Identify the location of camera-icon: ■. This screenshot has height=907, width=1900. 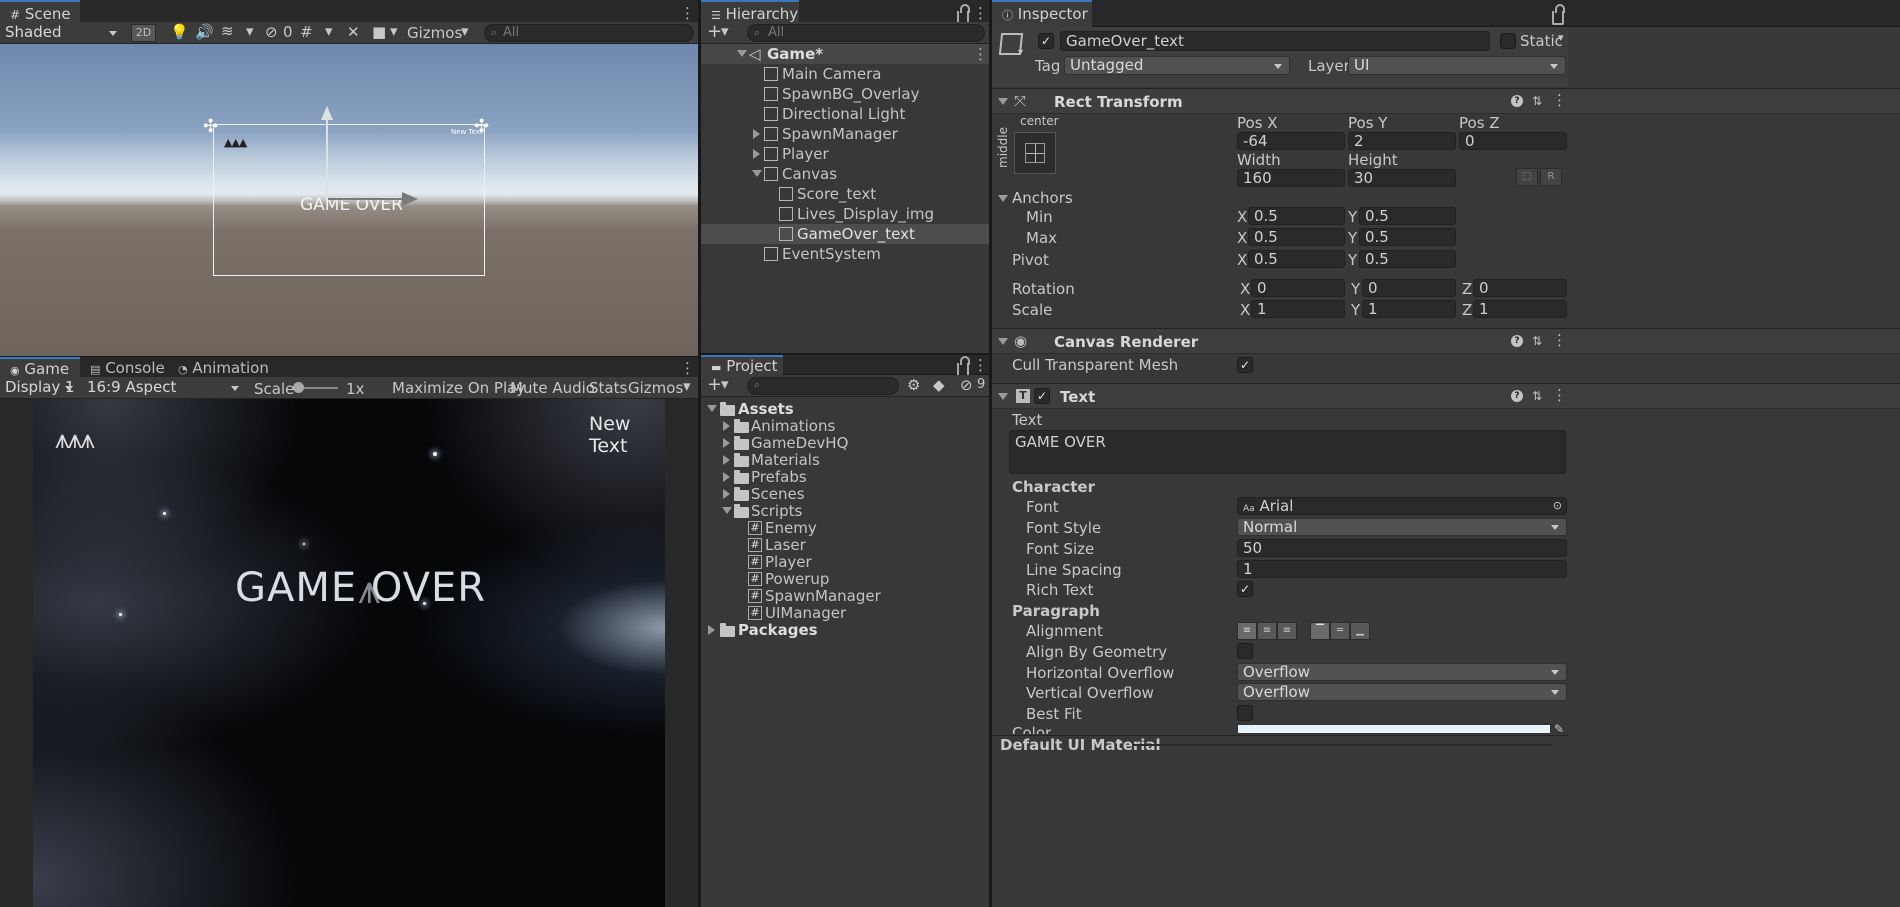
(379, 32).